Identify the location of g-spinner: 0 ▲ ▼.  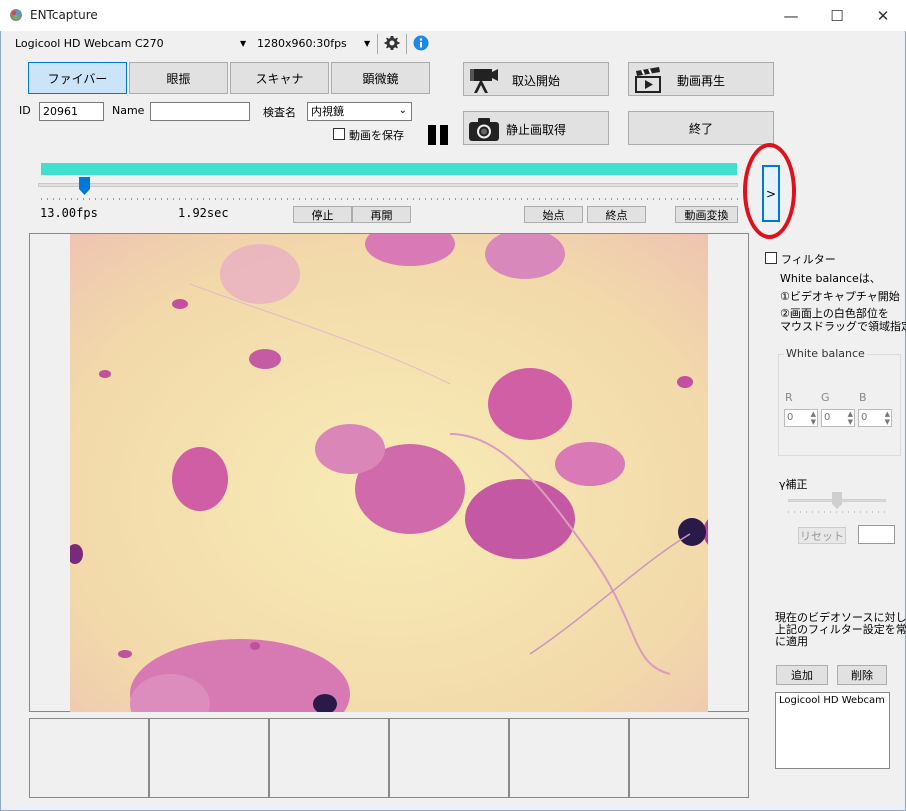
(838, 418).